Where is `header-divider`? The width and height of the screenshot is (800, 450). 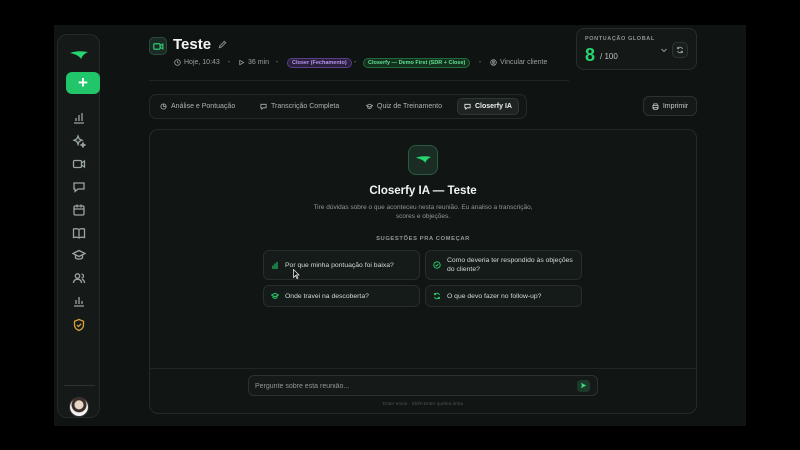 header-divider is located at coordinates (359, 80).